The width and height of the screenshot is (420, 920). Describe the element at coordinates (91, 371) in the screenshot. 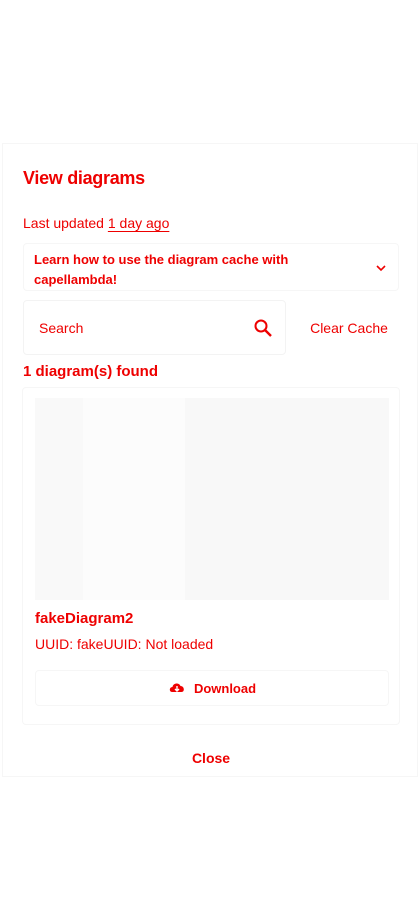

I see `diagram-count: 1 diagram(s) found` at that location.